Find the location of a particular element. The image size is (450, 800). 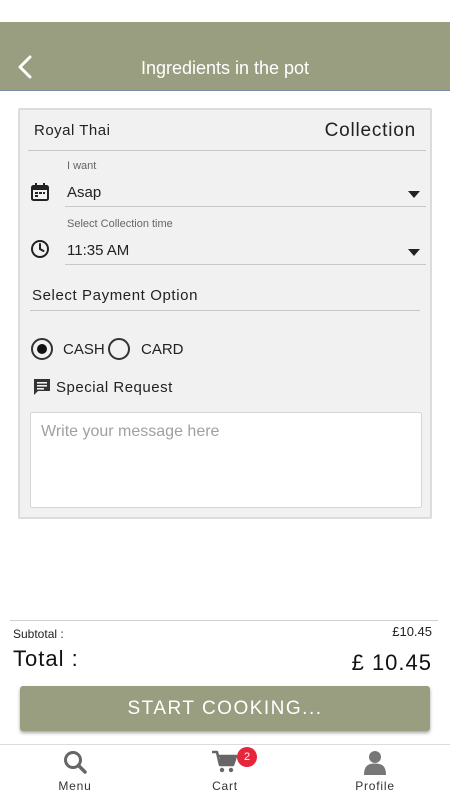

order-type: Collection is located at coordinates (370, 130).